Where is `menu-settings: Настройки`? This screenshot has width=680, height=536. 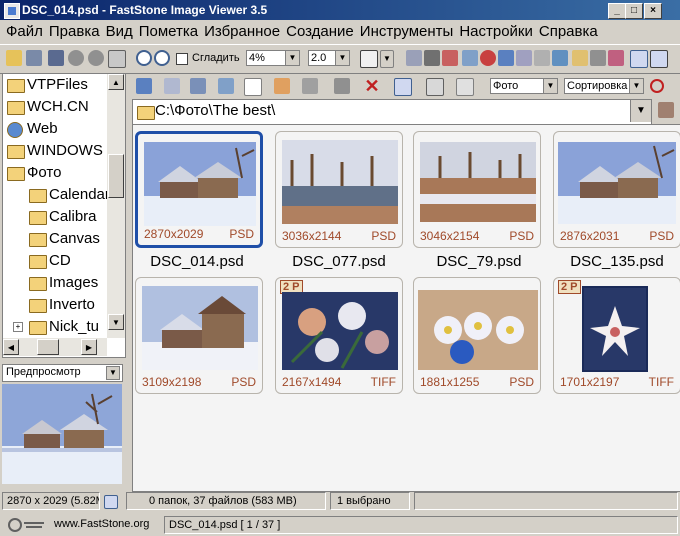 menu-settings: Настройки is located at coordinates (496, 30).